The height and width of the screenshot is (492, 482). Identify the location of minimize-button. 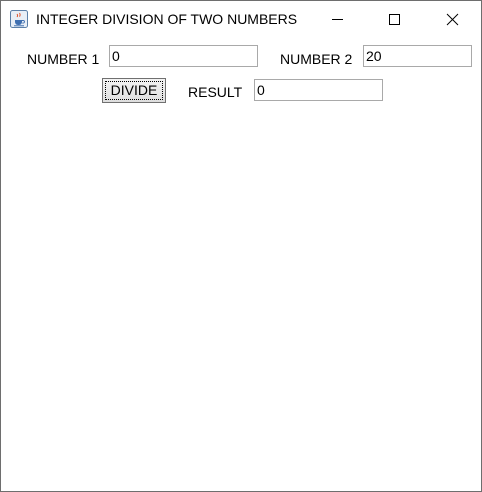
(337, 19).